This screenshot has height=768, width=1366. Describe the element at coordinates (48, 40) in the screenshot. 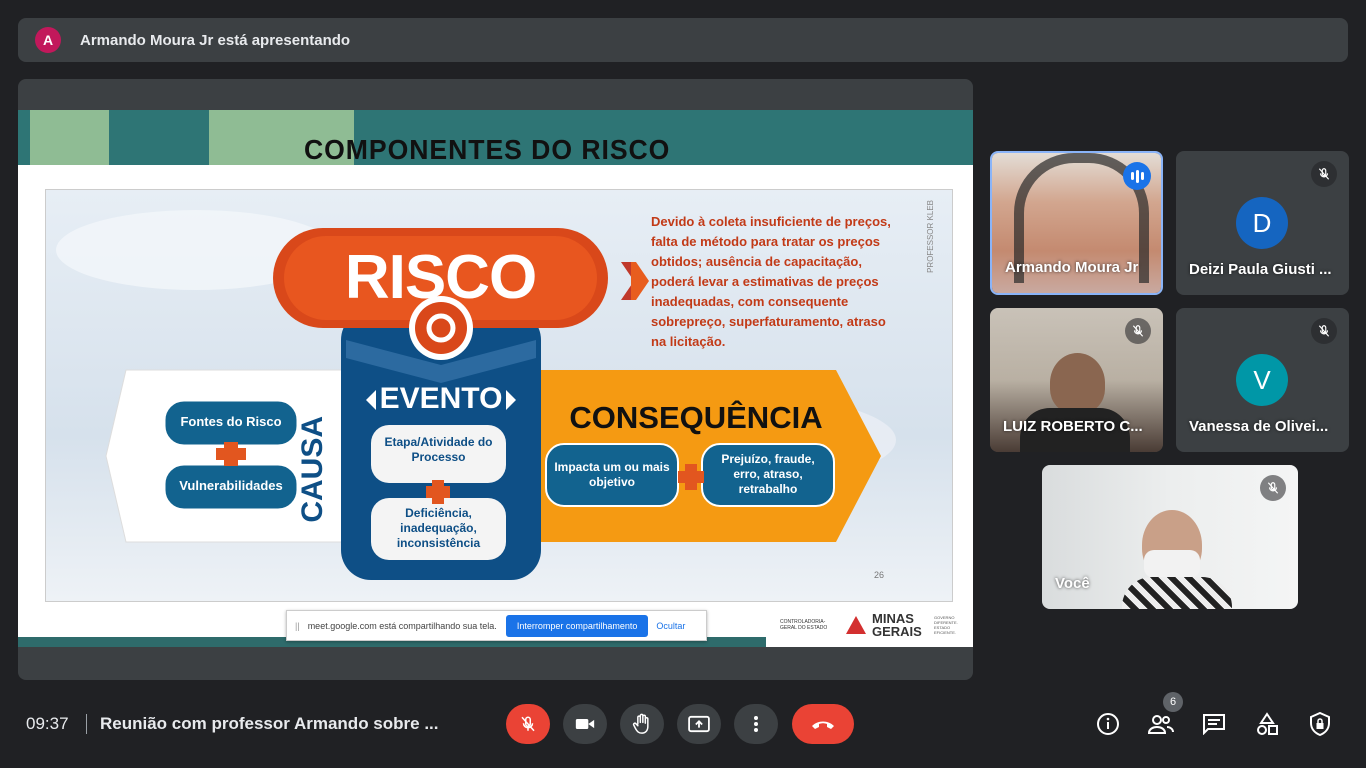

I see `presenter-avatar: A` at that location.